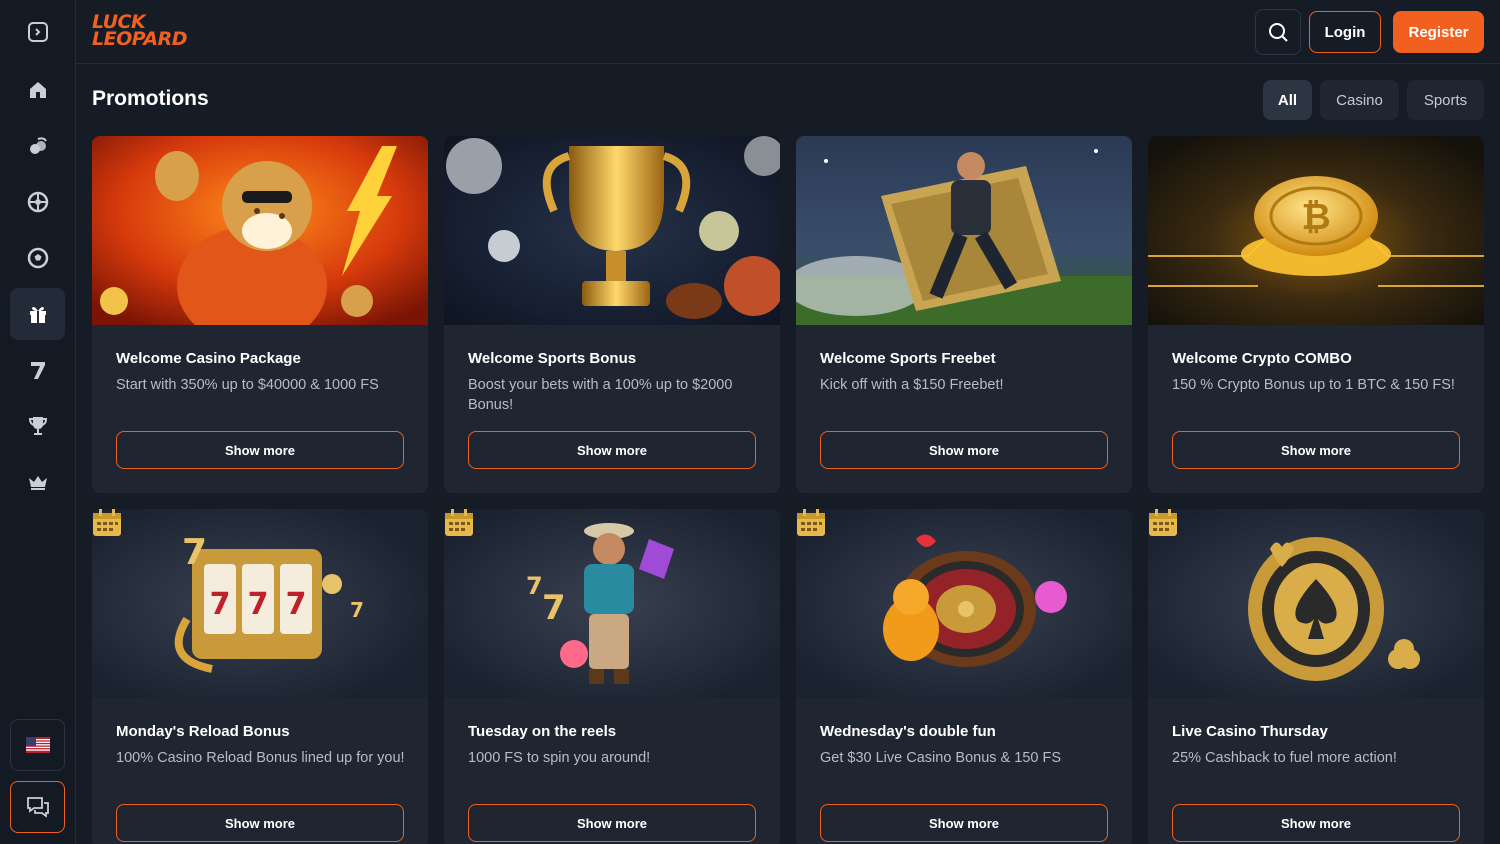 The width and height of the screenshot is (1500, 844). Describe the element at coordinates (1313, 385) in the screenshot. I see `promo-description: 150 % Crypto Bonus up to 1 BTC & 150 FS!` at that location.